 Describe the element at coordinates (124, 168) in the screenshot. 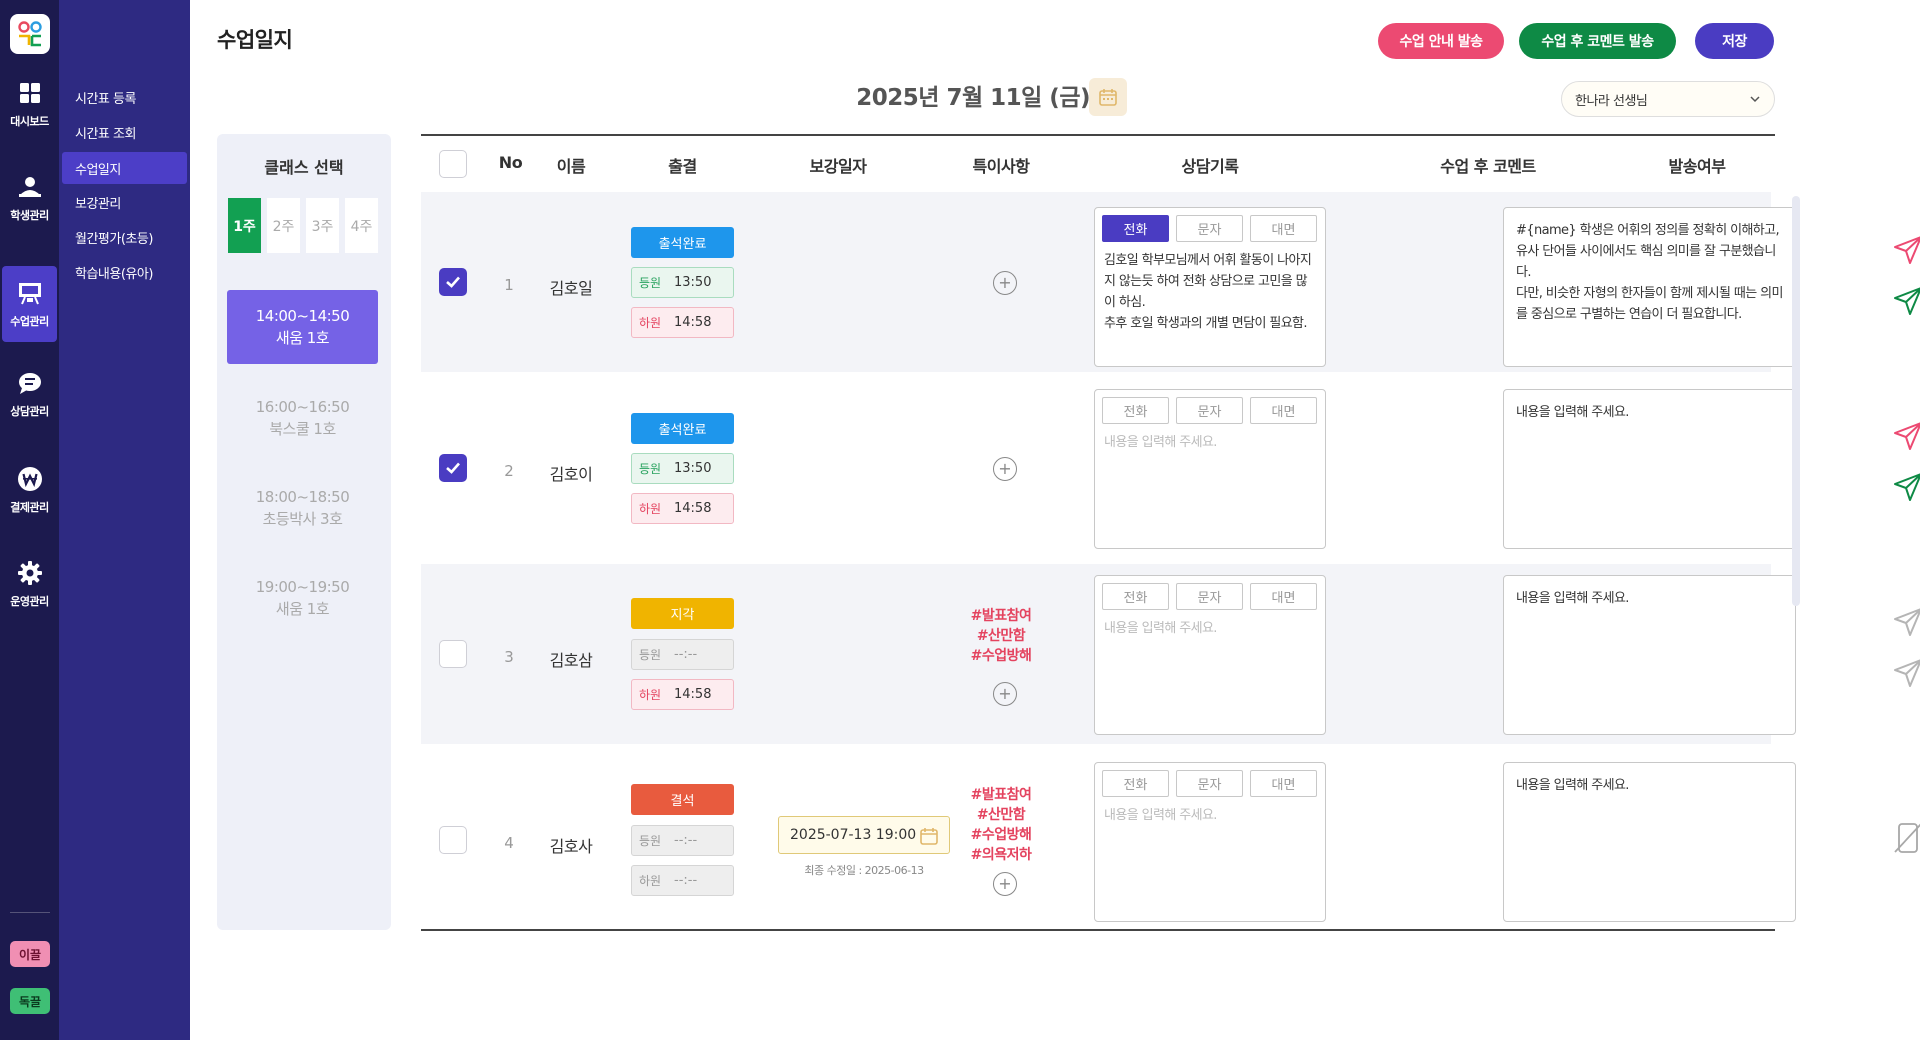

I see `submenu-class-log: 수업일지` at that location.